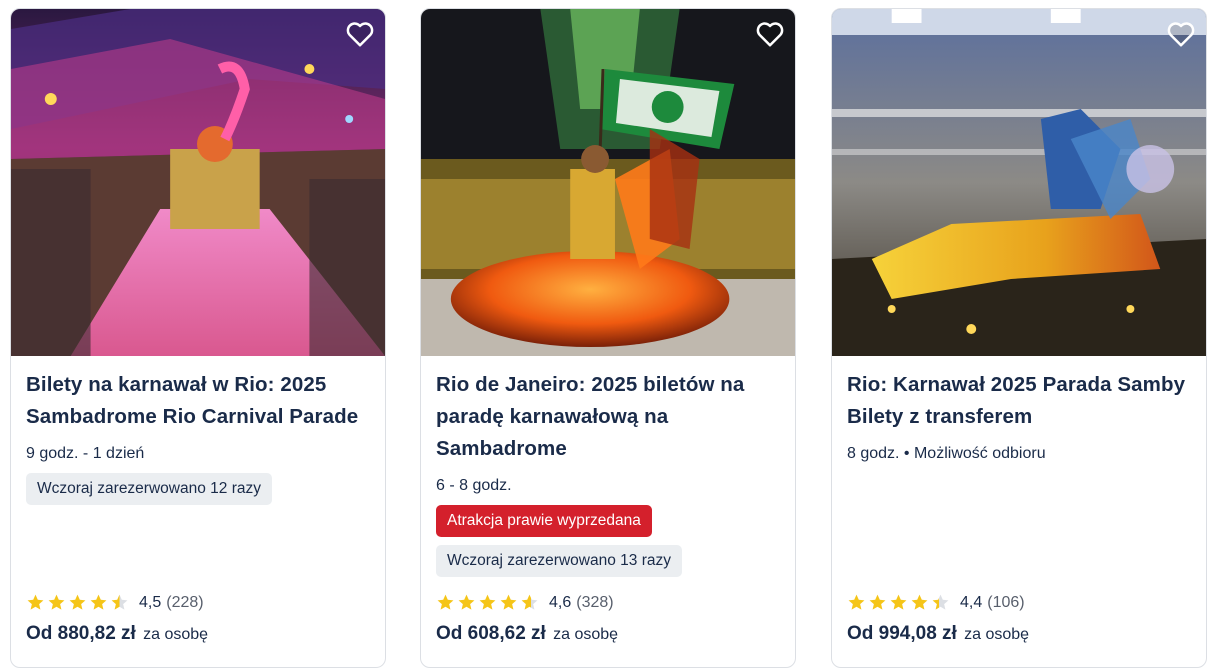 This screenshot has height=668, width=1216. I want to click on rating-value: 4,5, so click(150, 602).